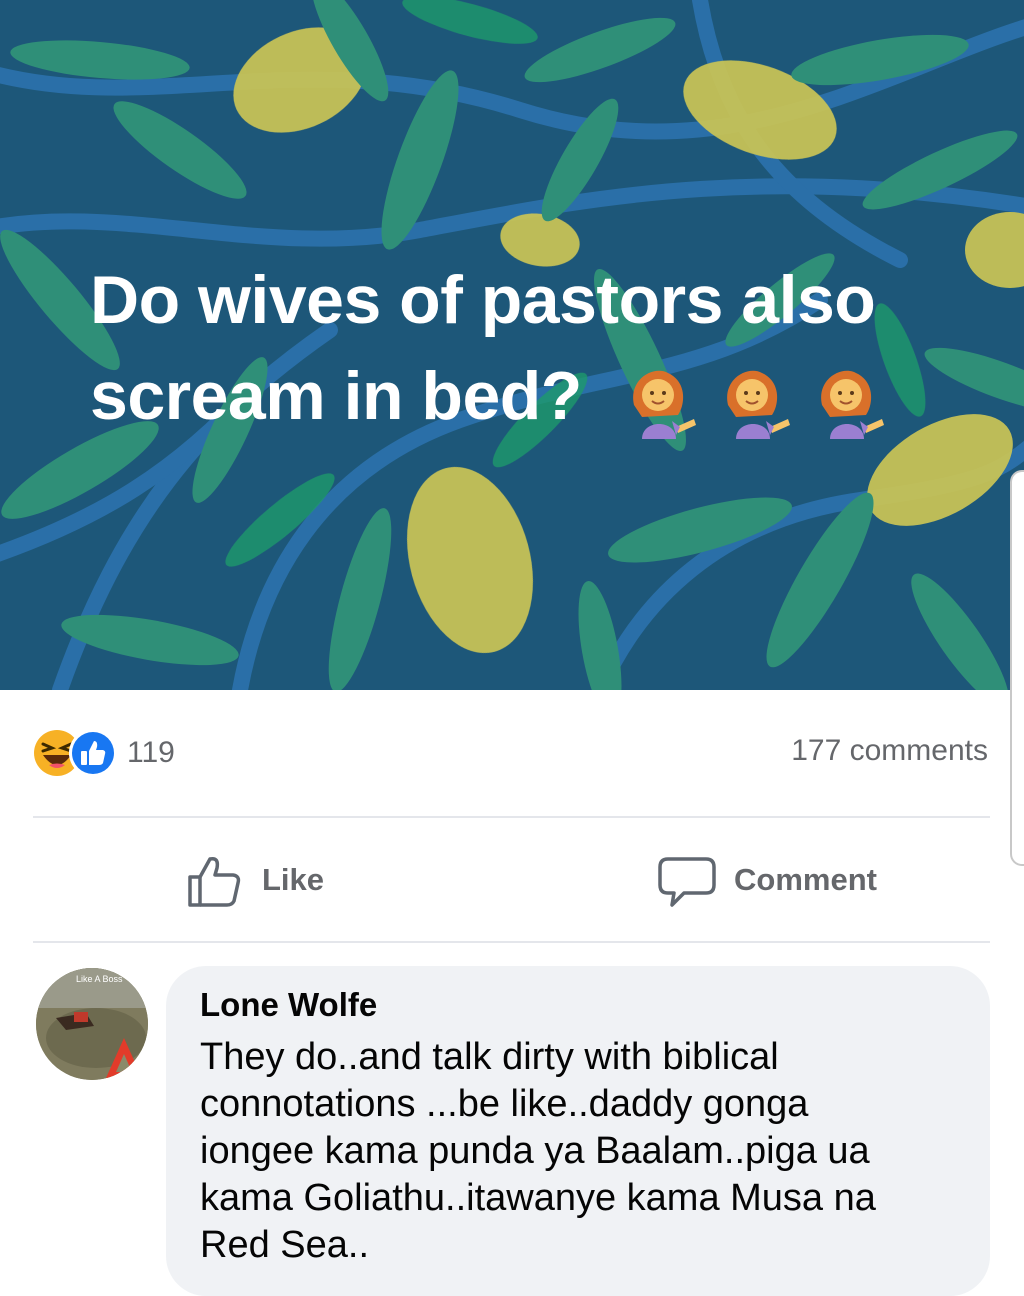 The height and width of the screenshot is (1296, 1024). What do you see at coordinates (489, 1057) in the screenshot?
I see `comment-line: They do..and talk dirty with biblical` at bounding box center [489, 1057].